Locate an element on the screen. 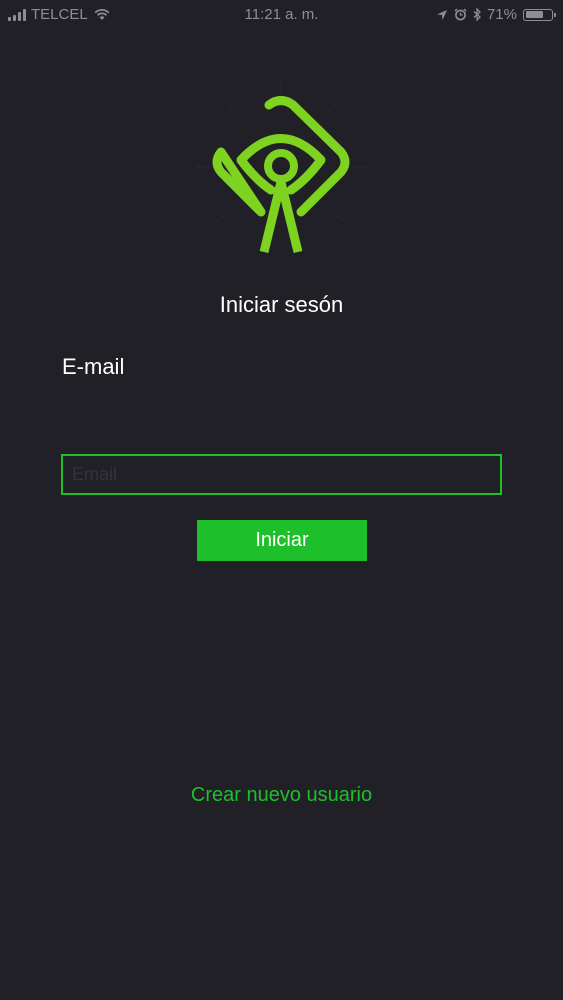 The height and width of the screenshot is (1000, 563). create-user-link: Crear nuevo usuario is located at coordinates (281, 795).